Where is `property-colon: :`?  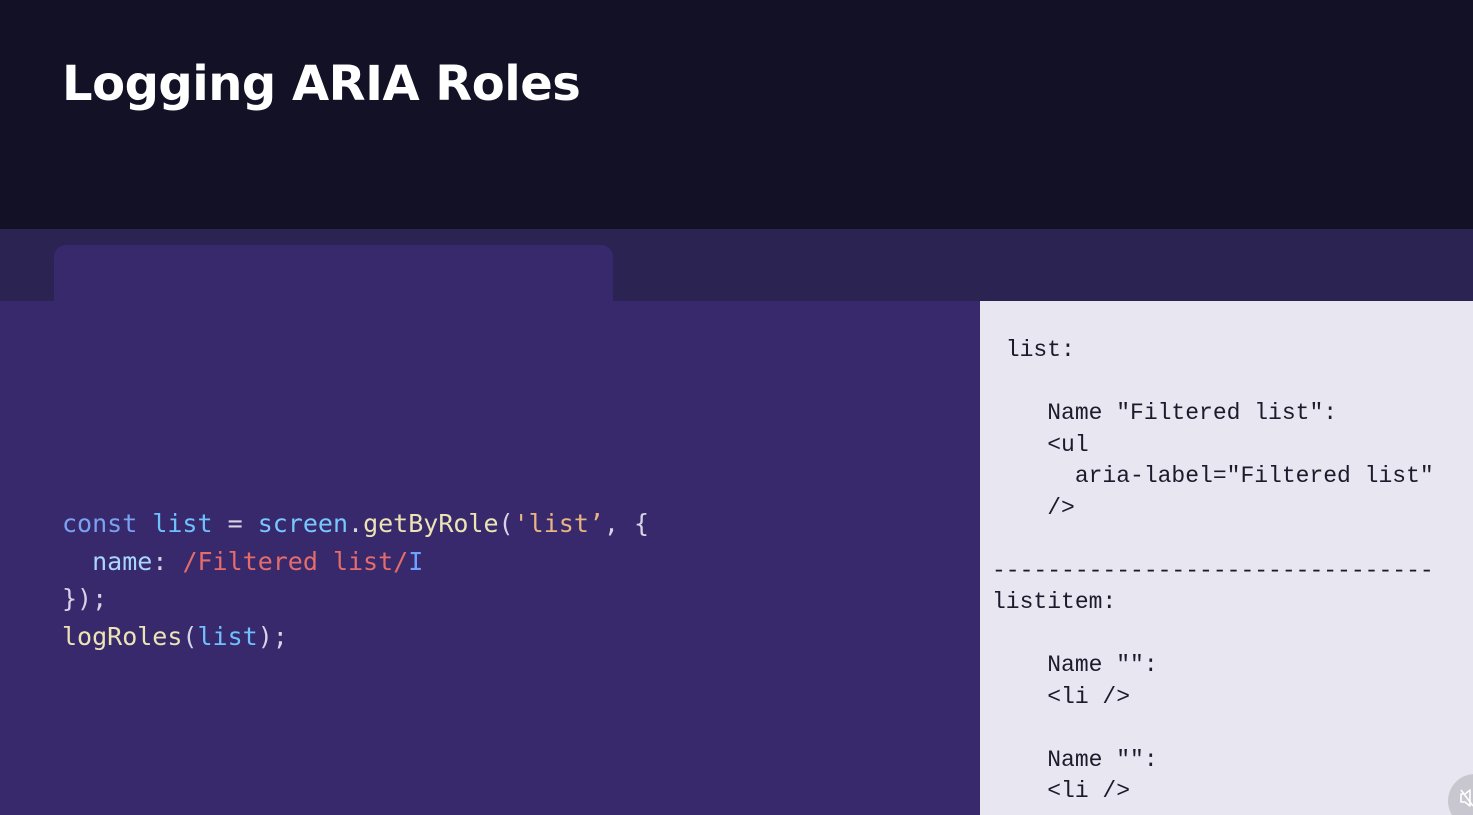 property-colon: : is located at coordinates (167, 561).